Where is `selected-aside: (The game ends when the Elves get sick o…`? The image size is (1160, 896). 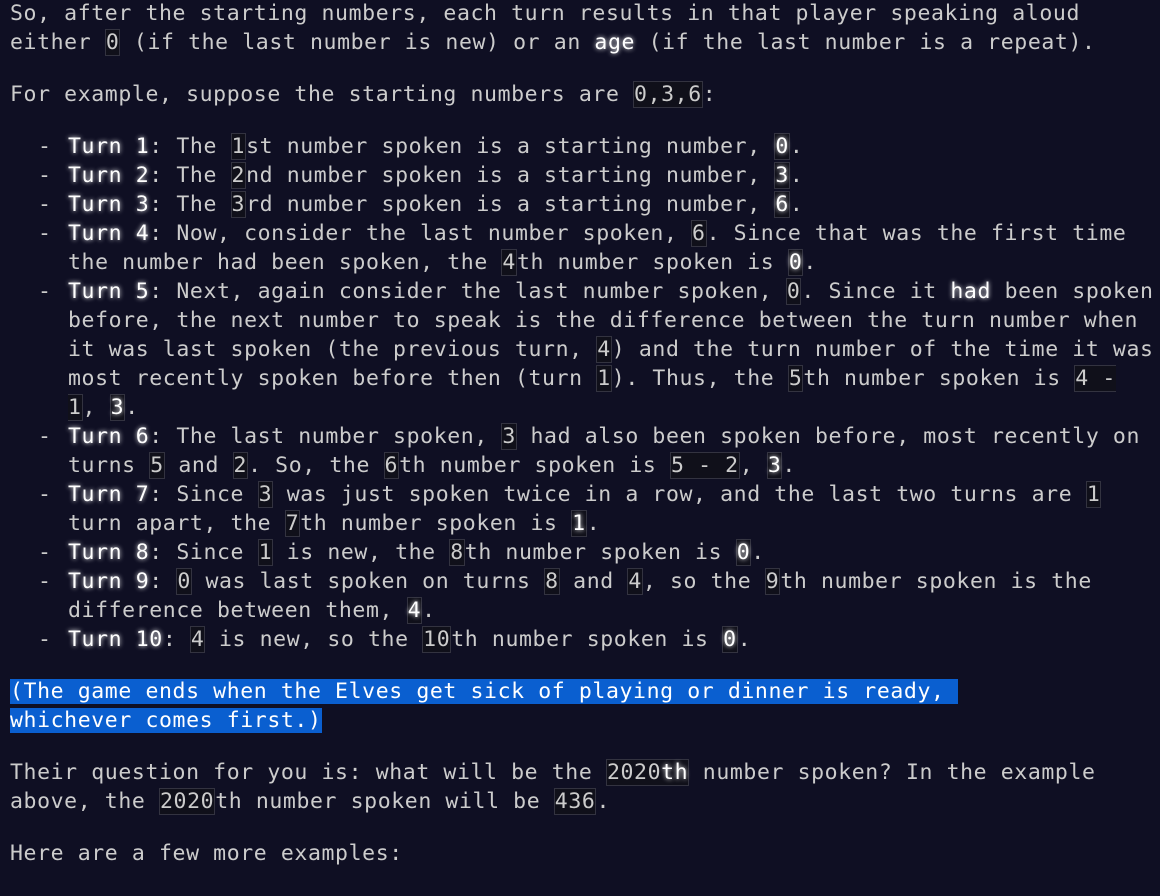
selected-aside: (The game ends when the Elves get sick o… is located at coordinates (582, 706).